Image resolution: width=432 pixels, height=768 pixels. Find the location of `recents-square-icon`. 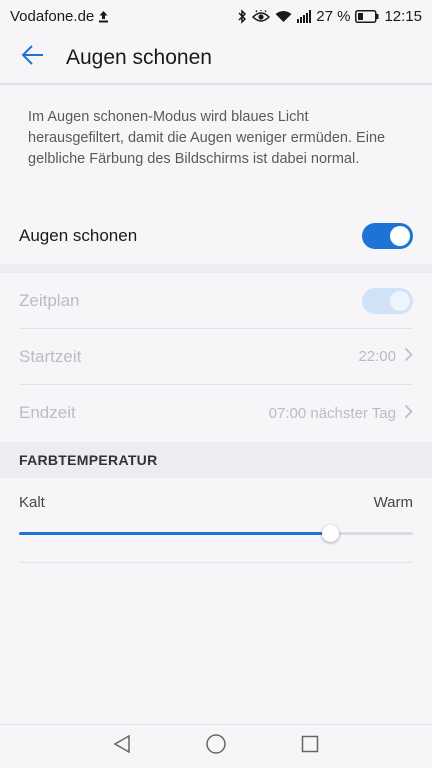

recents-square-icon is located at coordinates (310, 746).